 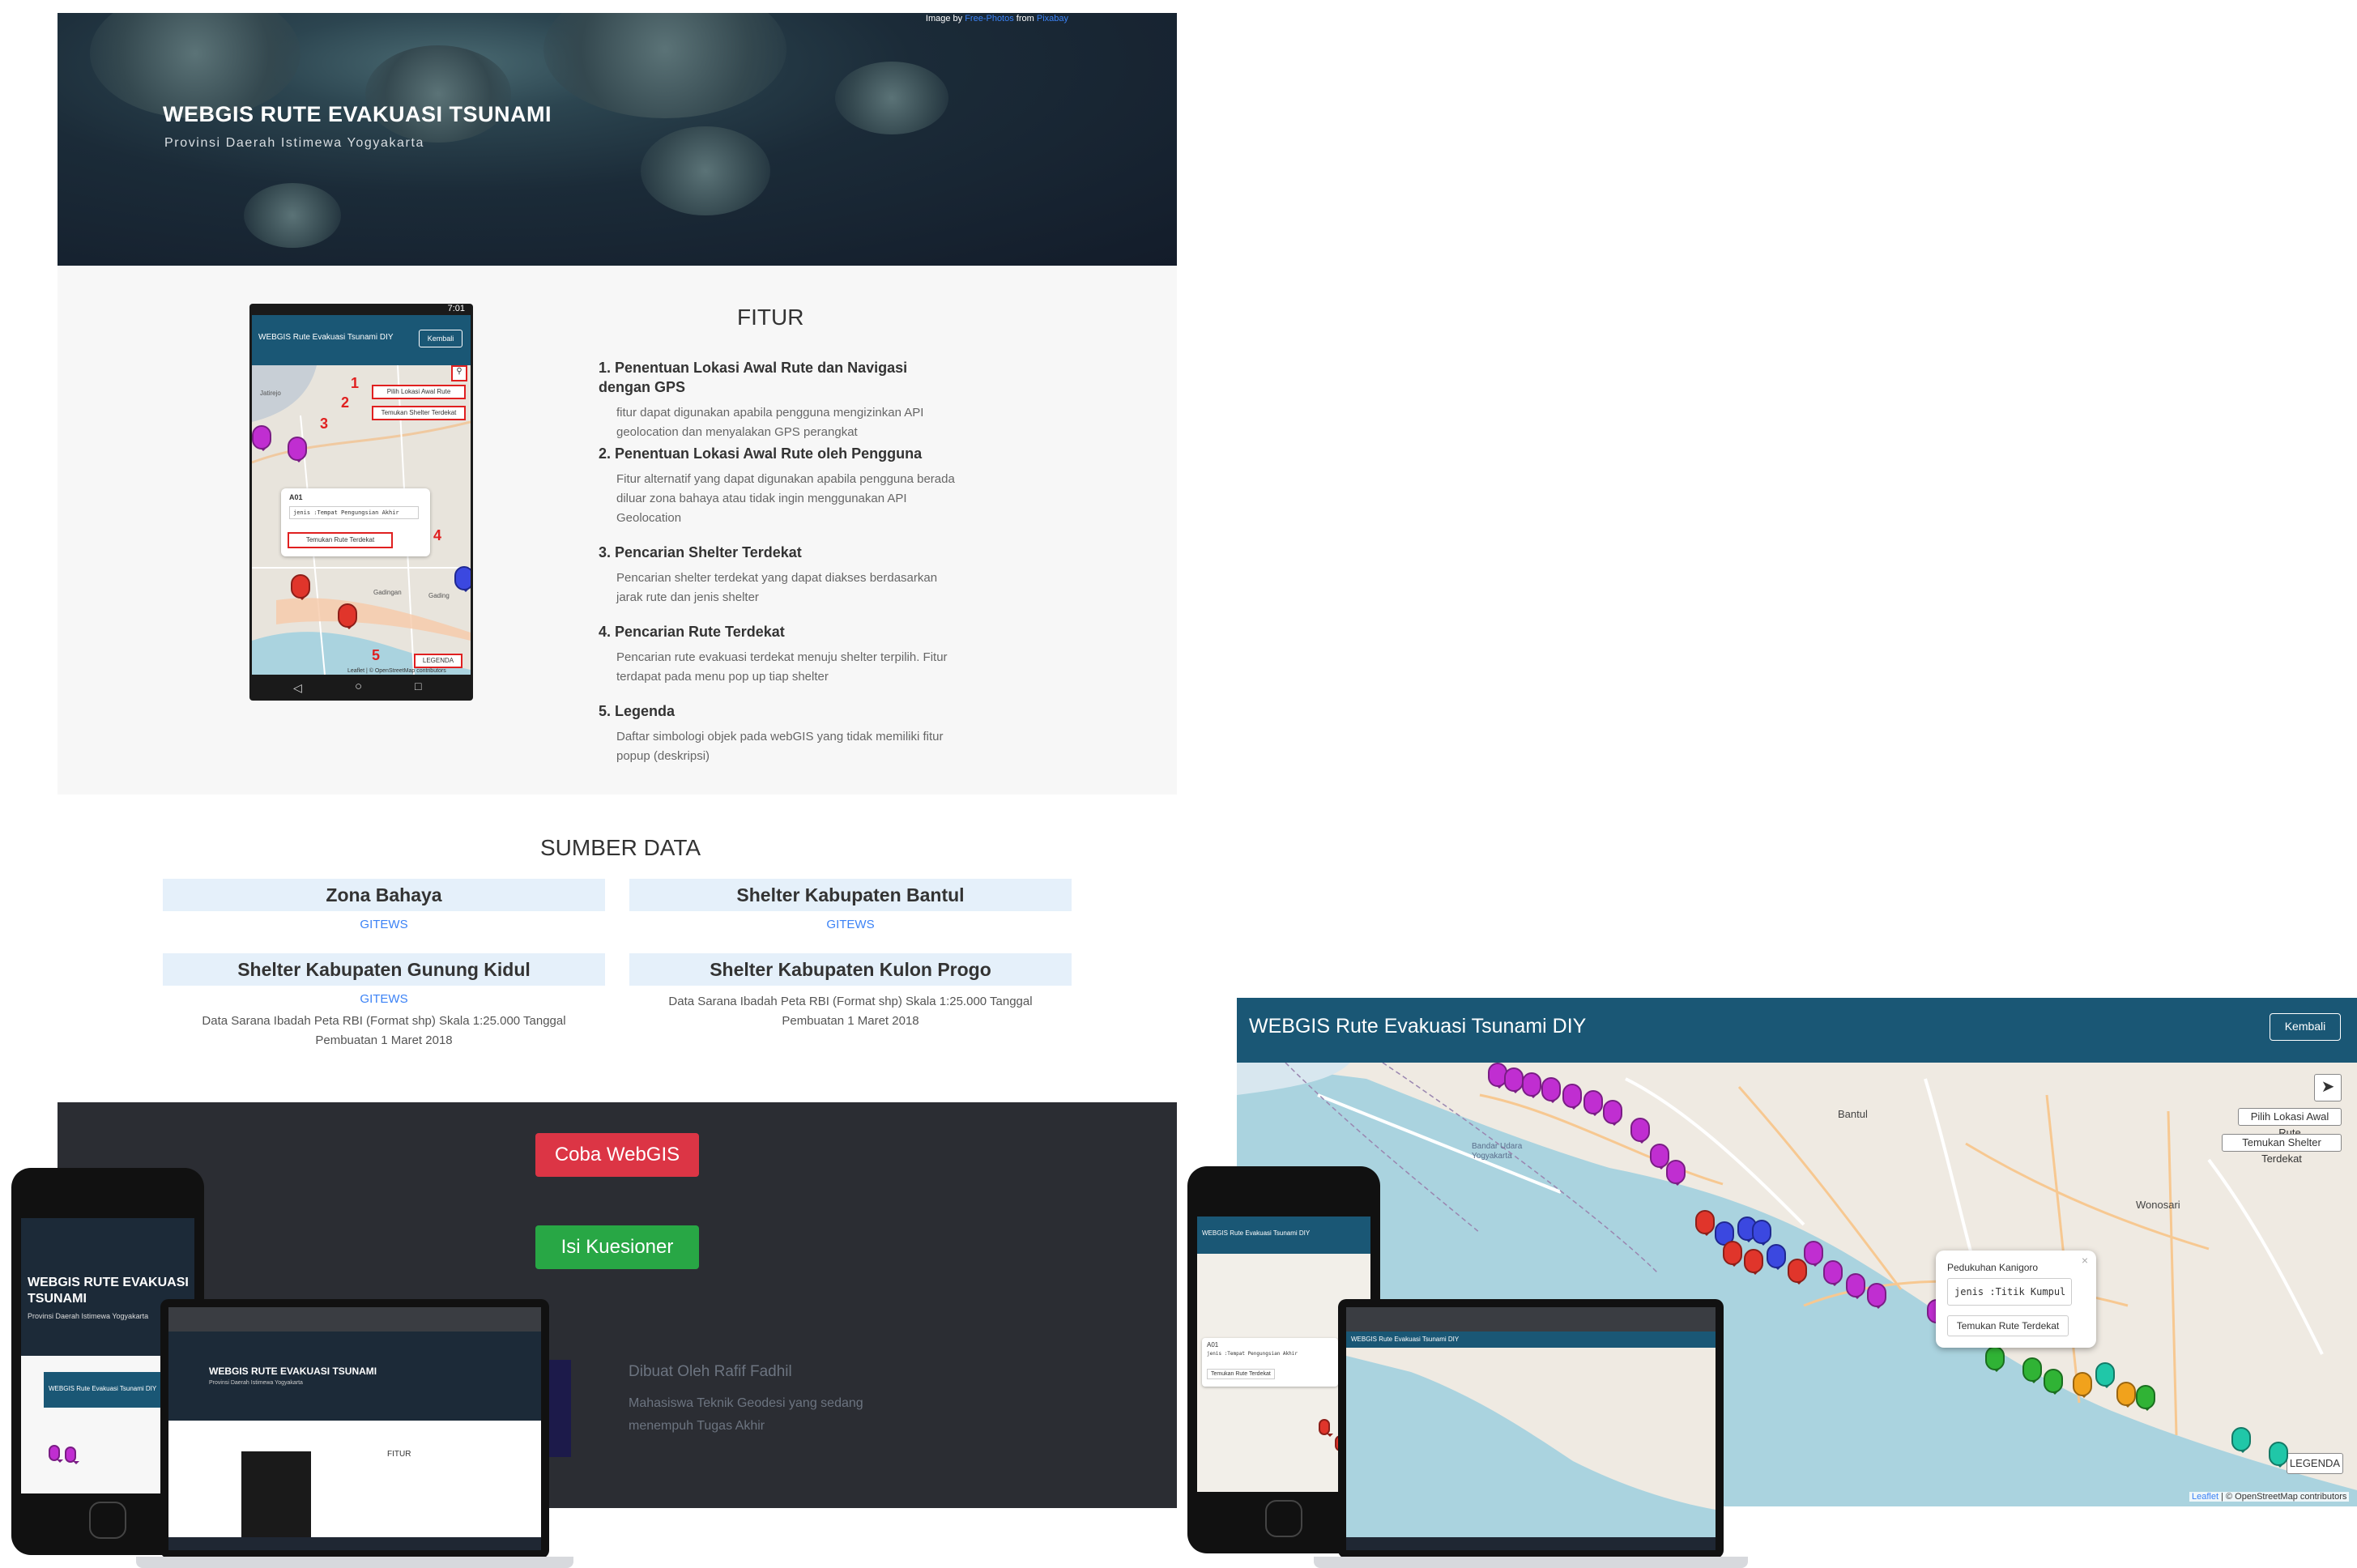 I want to click on nav-back-icon: ◁, so click(x=297, y=688).